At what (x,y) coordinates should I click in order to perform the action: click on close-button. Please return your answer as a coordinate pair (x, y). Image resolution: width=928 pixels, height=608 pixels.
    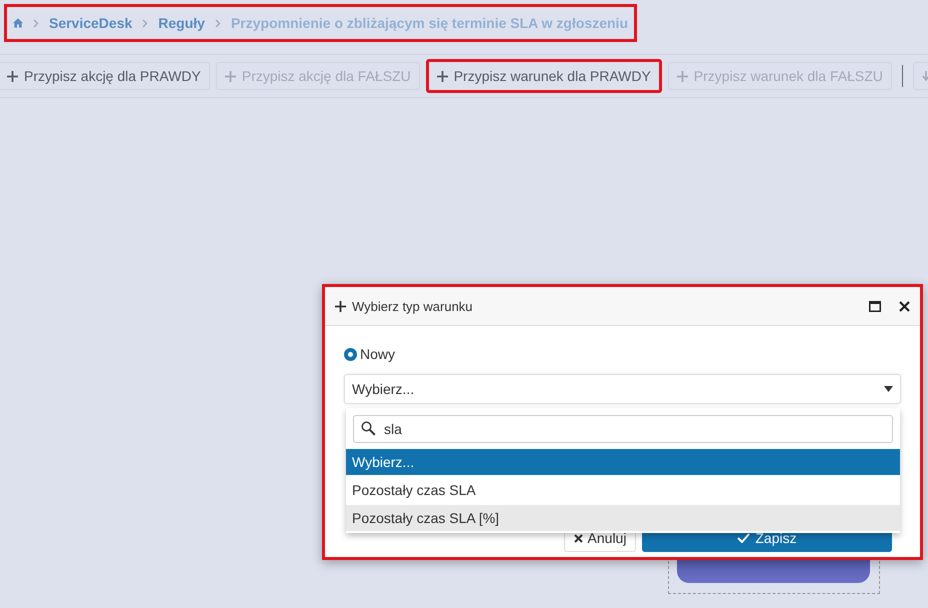
    Looking at the image, I should click on (904, 306).